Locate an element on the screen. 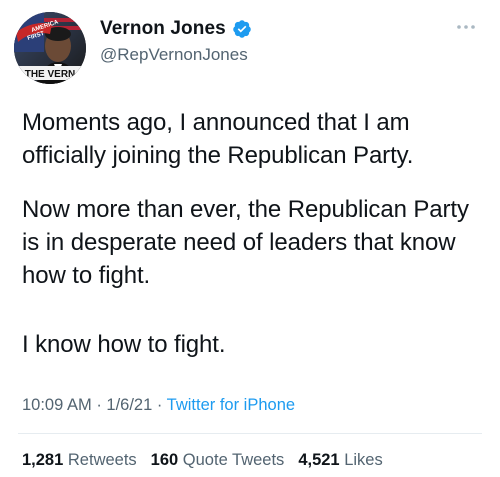 This screenshot has width=500, height=477. tweet-date: 1/6/21 is located at coordinates (129, 405).